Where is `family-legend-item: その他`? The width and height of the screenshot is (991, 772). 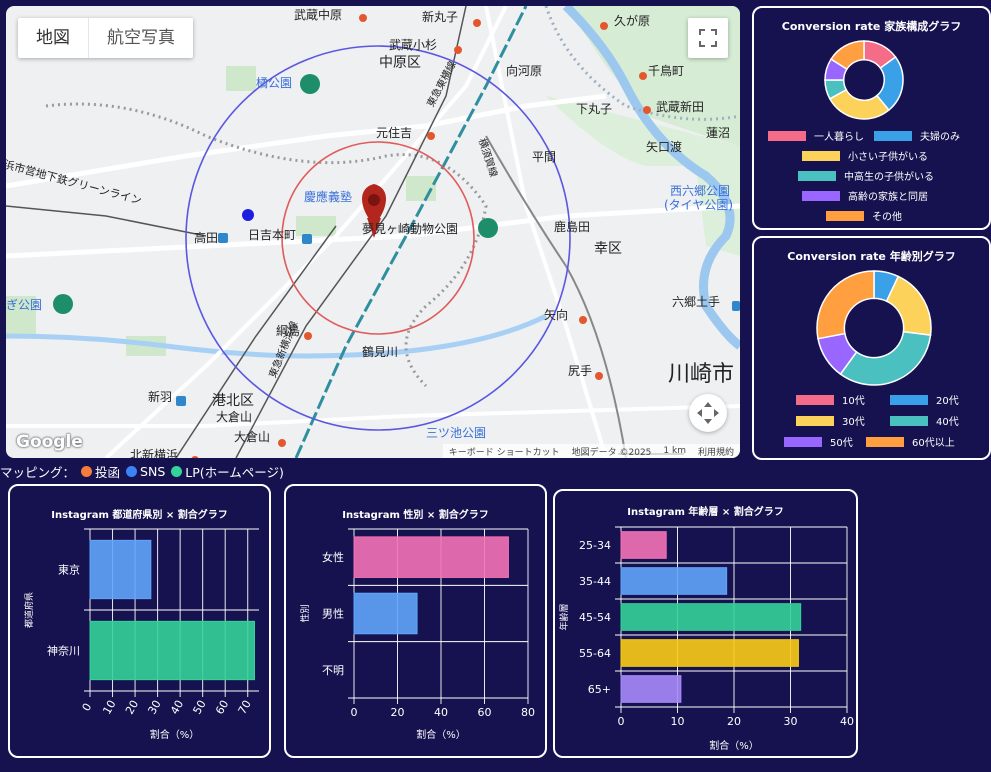 family-legend-item: その他 is located at coordinates (864, 215).